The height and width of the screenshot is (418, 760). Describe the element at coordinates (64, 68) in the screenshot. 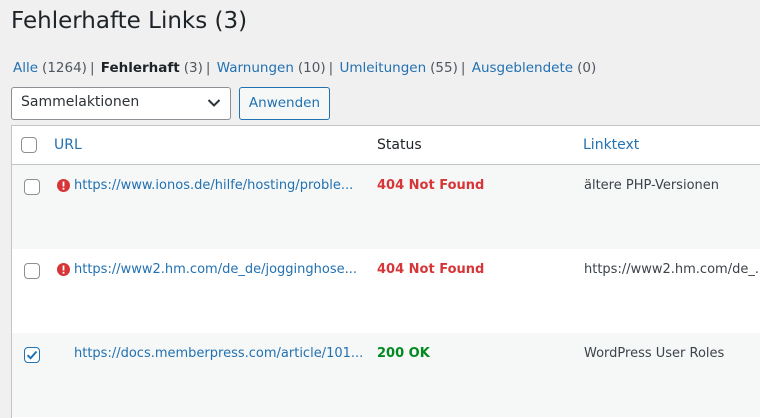

I see `filter-all-count: (1264)` at that location.